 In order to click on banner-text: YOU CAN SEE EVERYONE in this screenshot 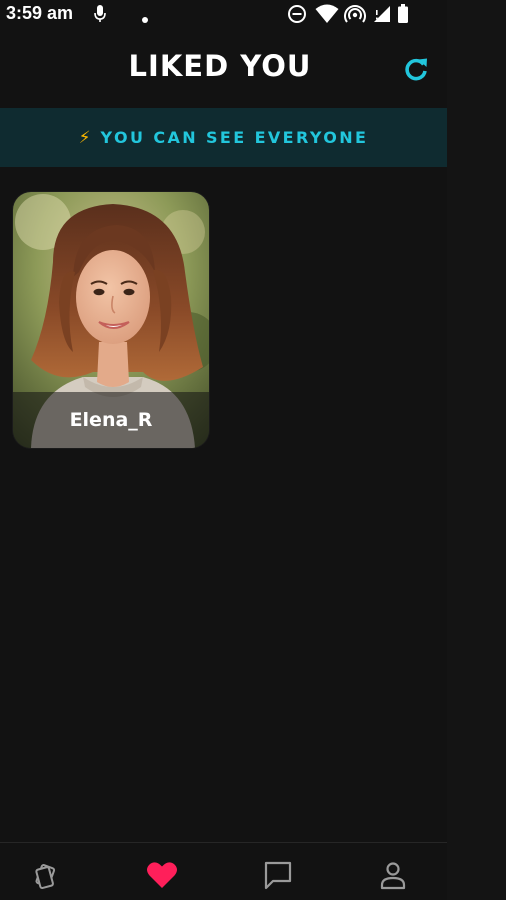, I will do `click(234, 137)`.